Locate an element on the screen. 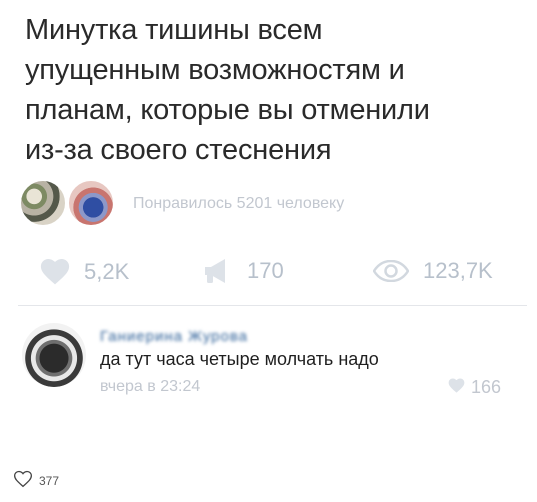 This screenshot has height=502, width=537. comment-time: вчера в 23:24 is located at coordinates (150, 386).